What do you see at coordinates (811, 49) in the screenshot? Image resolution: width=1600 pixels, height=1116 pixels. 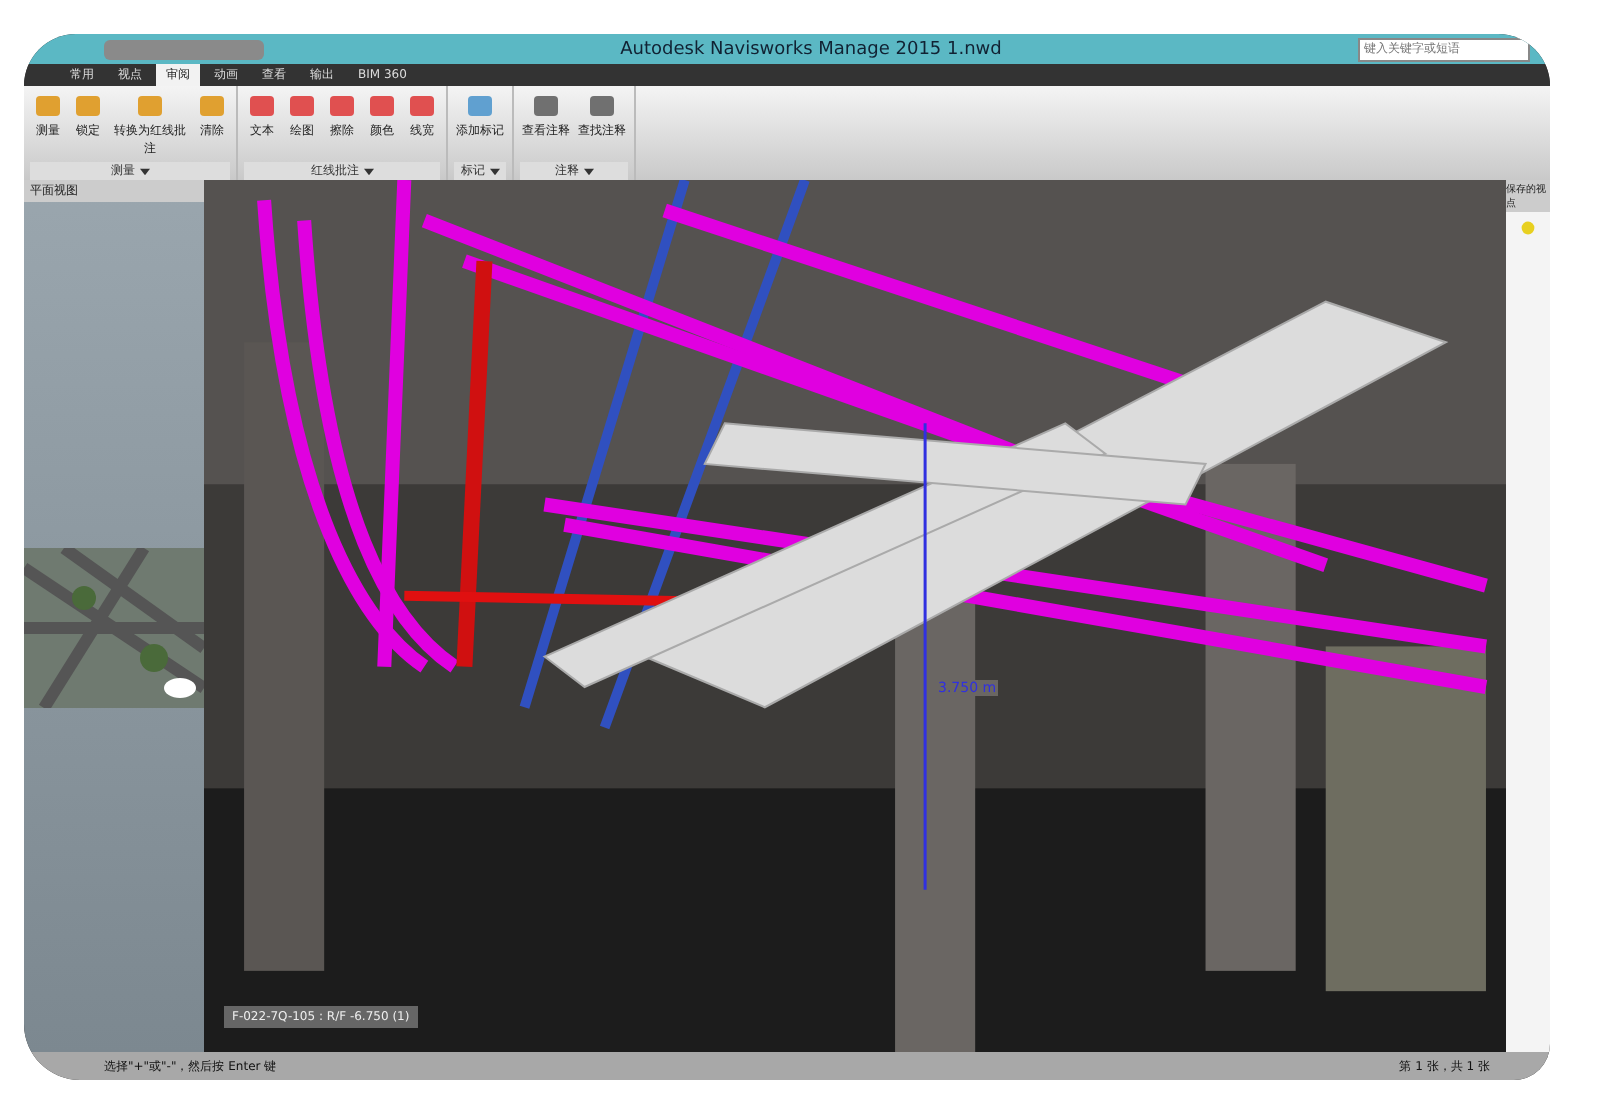 I see `window-title: Autodesk Navisworks Manage 2015 1.nwd` at bounding box center [811, 49].